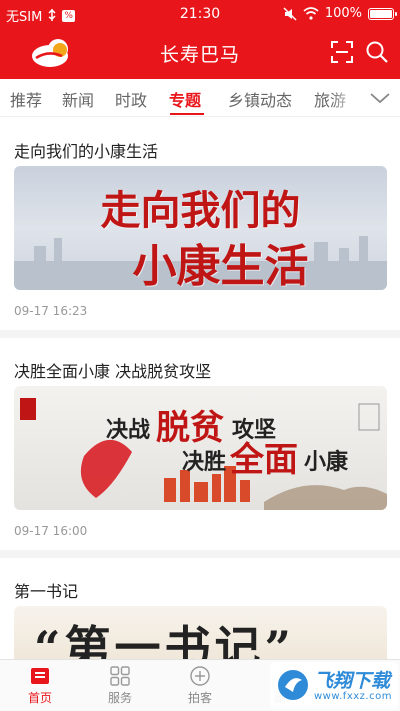  What do you see at coordinates (128, 430) in the screenshot?
I see `image-text-decisive: 决战` at bounding box center [128, 430].